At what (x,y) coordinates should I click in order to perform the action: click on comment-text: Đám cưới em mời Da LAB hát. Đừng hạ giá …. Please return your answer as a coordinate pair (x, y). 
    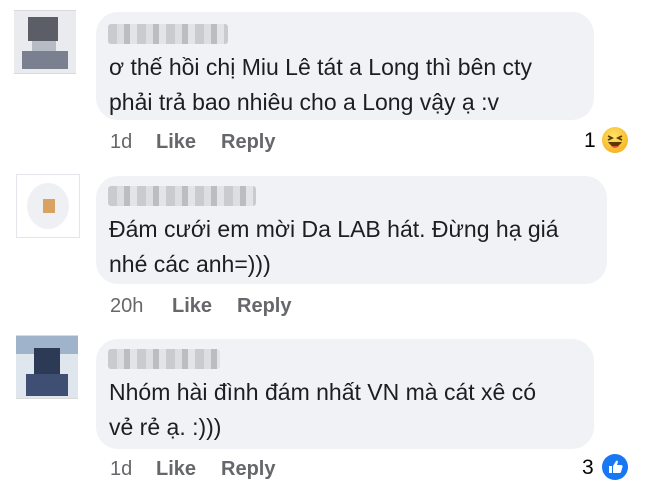
    Looking at the image, I should click on (334, 247).